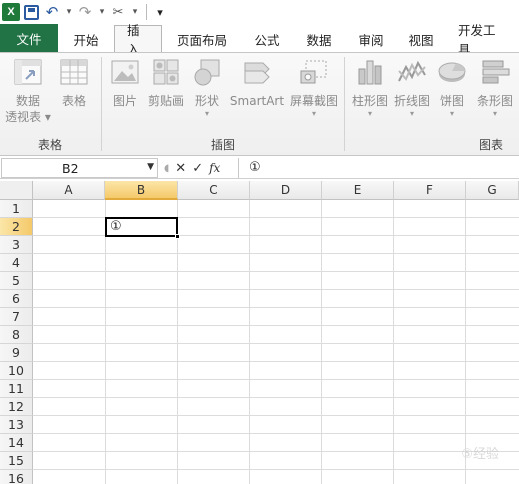  Describe the element at coordinates (16, 209) in the screenshot. I see `row-header-1: 1` at that location.